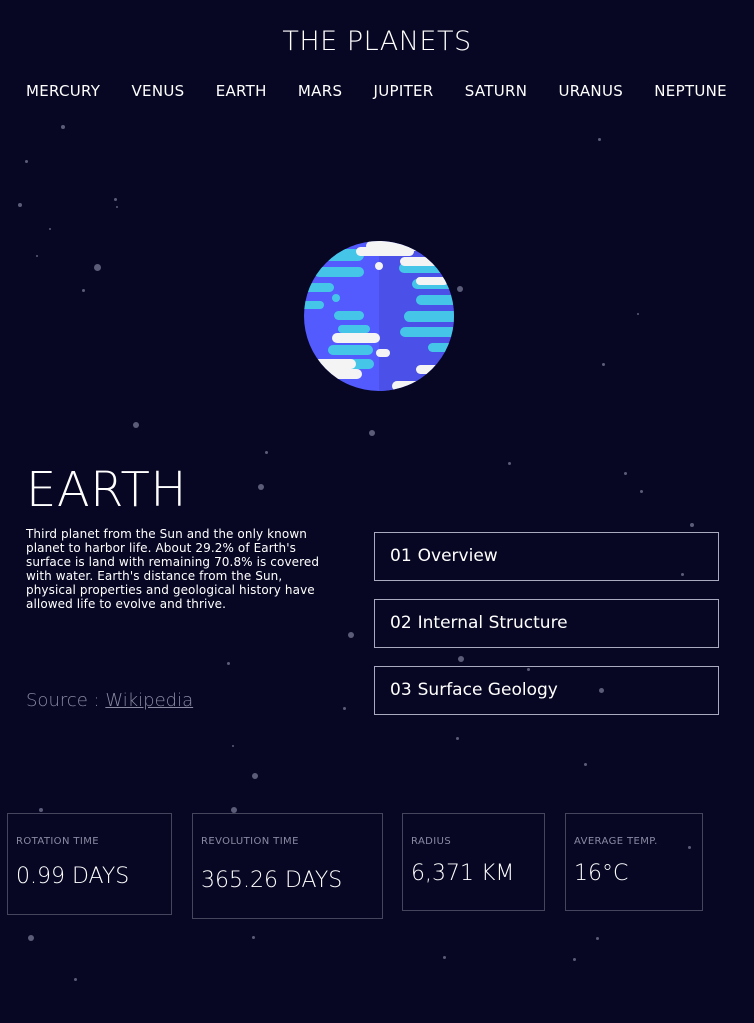  Describe the element at coordinates (463, 873) in the screenshot. I see `stat-value: 6,371 KM` at that location.